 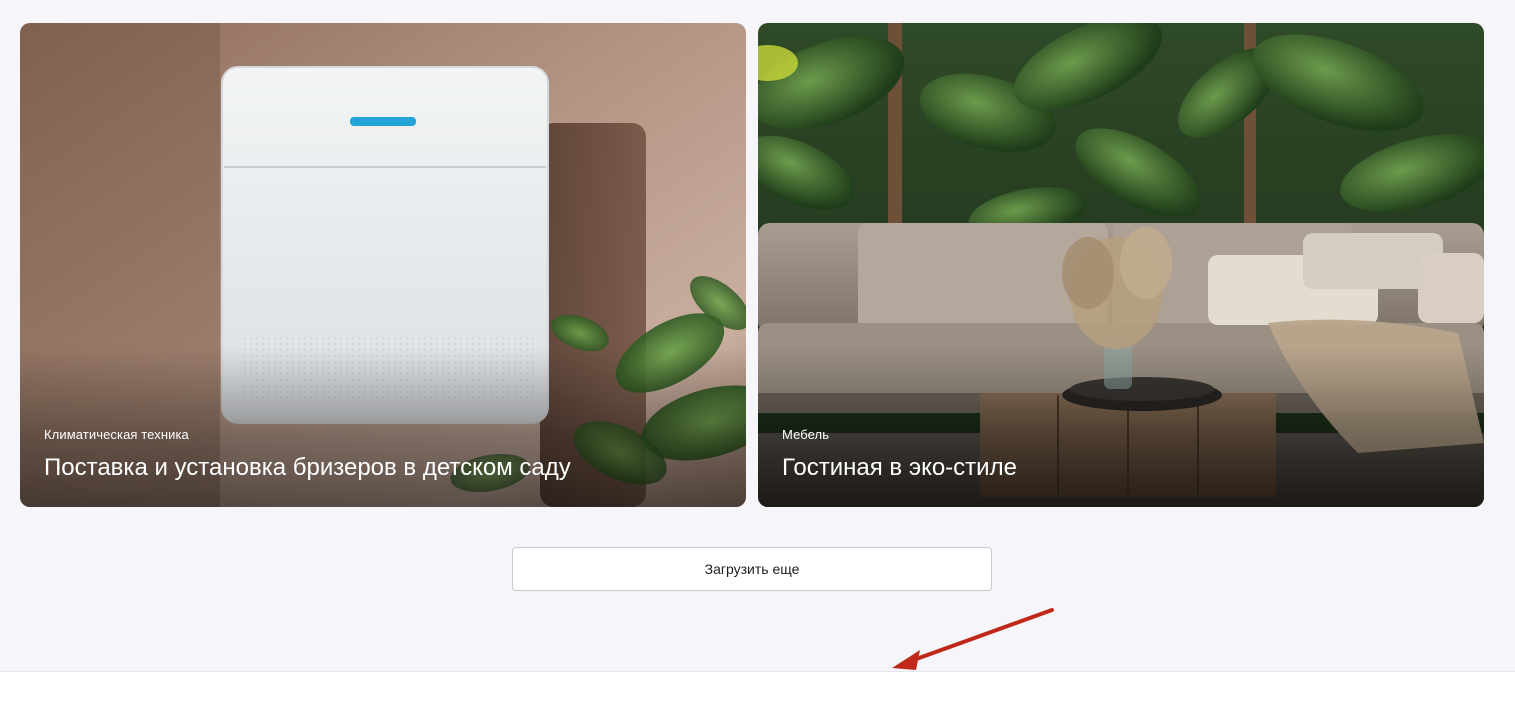 I want to click on card-category: Мебель, so click(x=806, y=434).